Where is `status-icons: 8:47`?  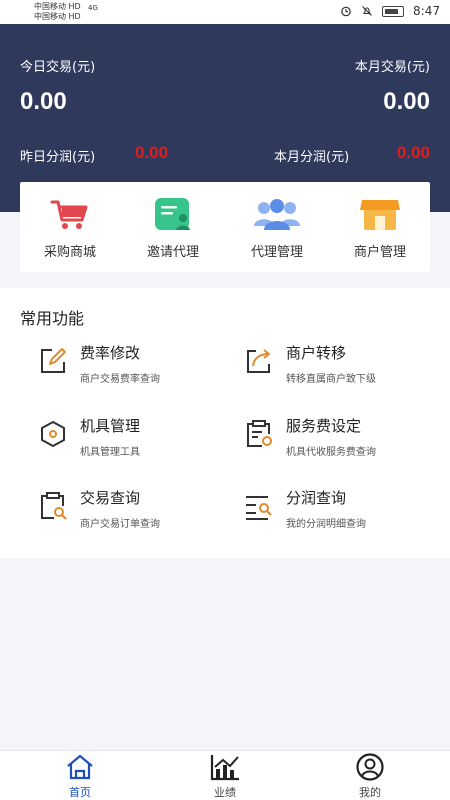 status-icons: 8:47 is located at coordinates (390, 11).